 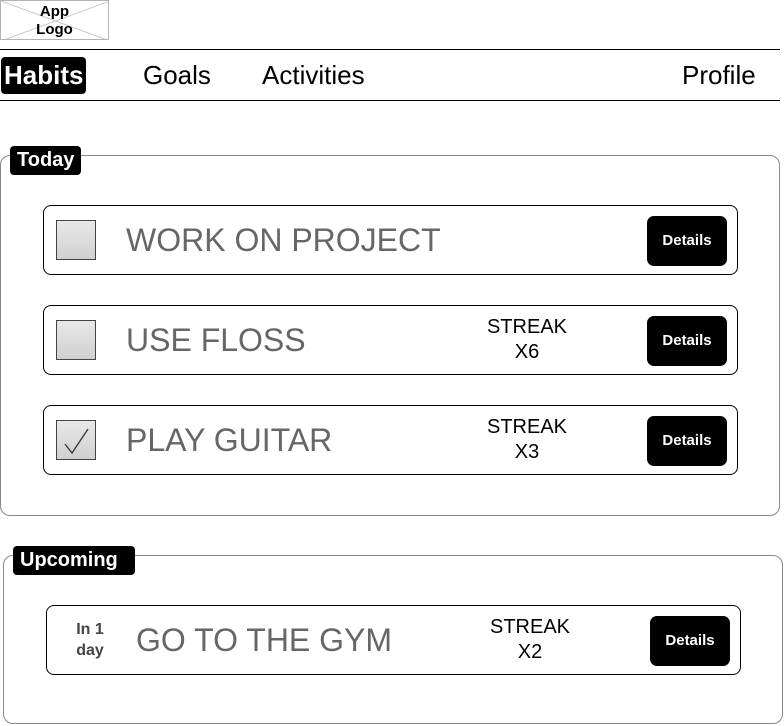 I want to click on streak-count: X6, so click(x=527, y=352).